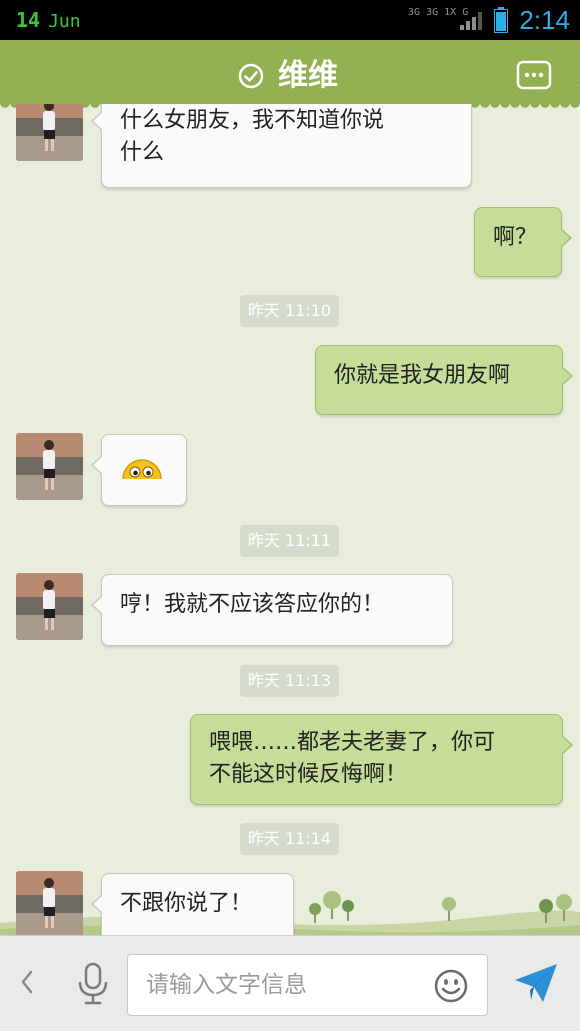  What do you see at coordinates (289, 311) in the screenshot?
I see `timestamp: 昨天 11:10` at bounding box center [289, 311].